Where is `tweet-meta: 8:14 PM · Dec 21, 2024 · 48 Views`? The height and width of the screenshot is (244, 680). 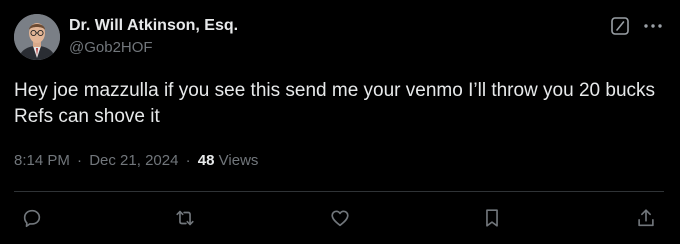
tweet-meta: 8:14 PM · Dec 21, 2024 · 48 Views is located at coordinates (136, 160).